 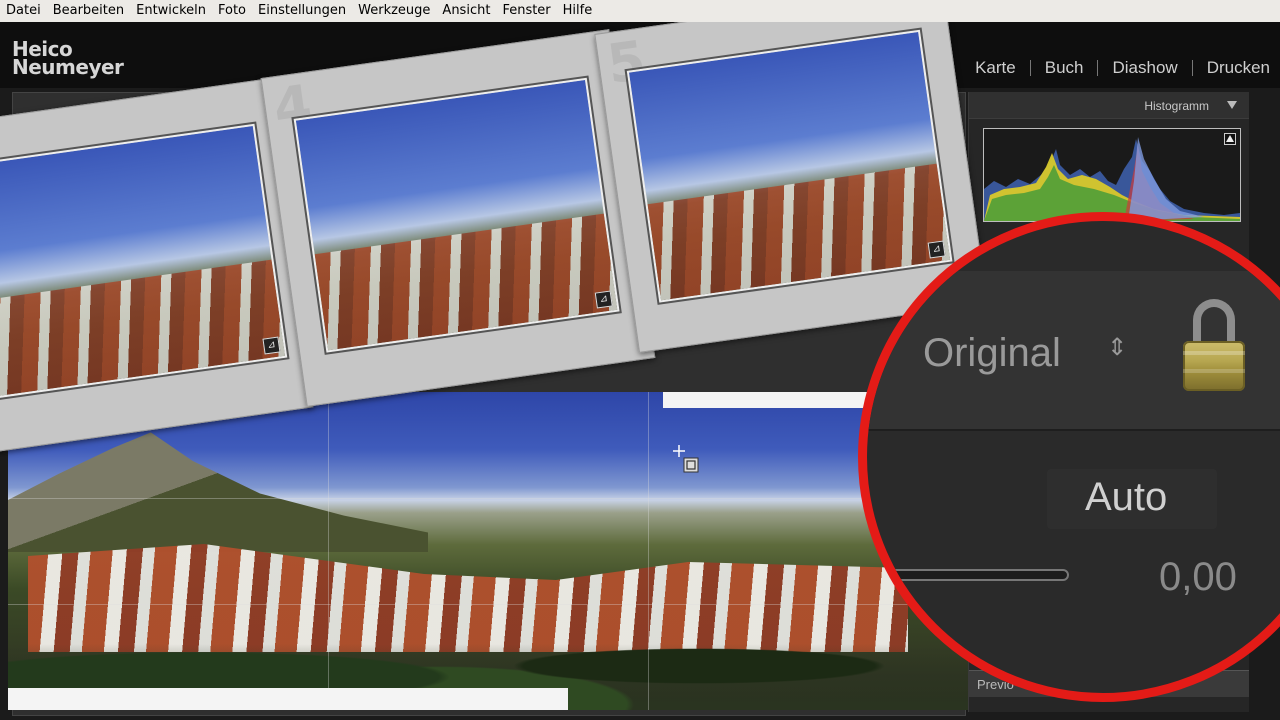 I want to click on histogram, so click(x=1112, y=175).